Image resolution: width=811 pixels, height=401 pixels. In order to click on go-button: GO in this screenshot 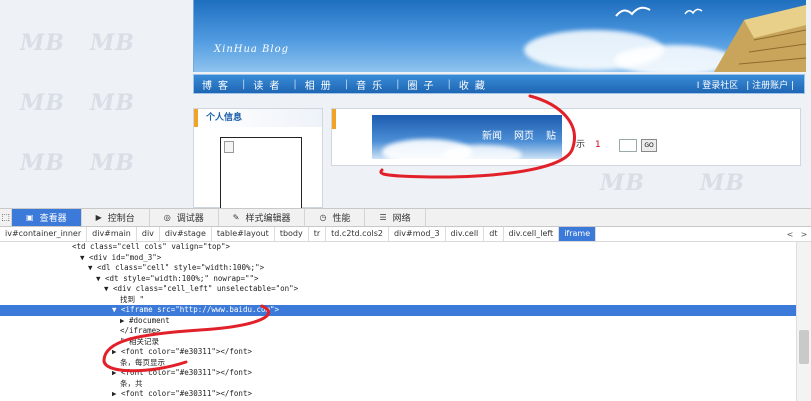, I will do `click(649, 145)`.